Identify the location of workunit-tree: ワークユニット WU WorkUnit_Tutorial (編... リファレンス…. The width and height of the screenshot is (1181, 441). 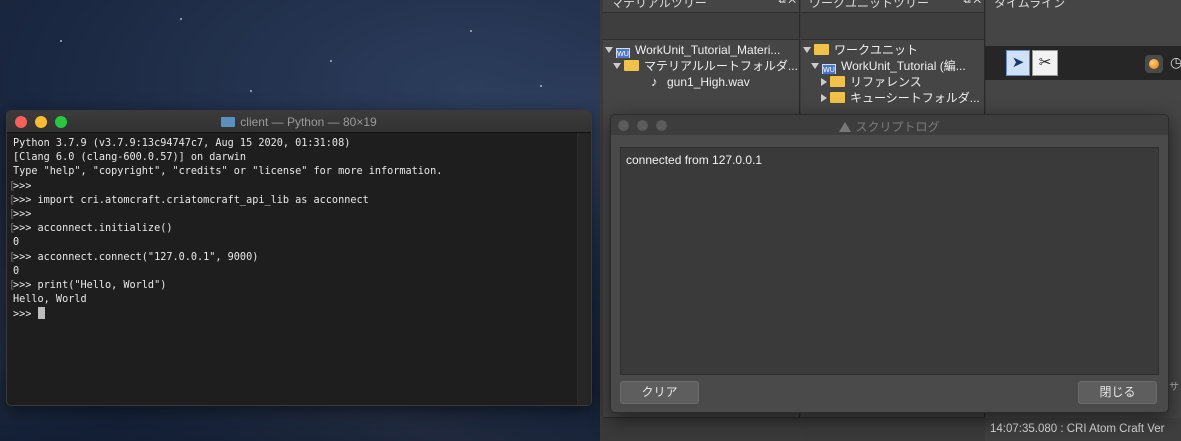
(892, 73).